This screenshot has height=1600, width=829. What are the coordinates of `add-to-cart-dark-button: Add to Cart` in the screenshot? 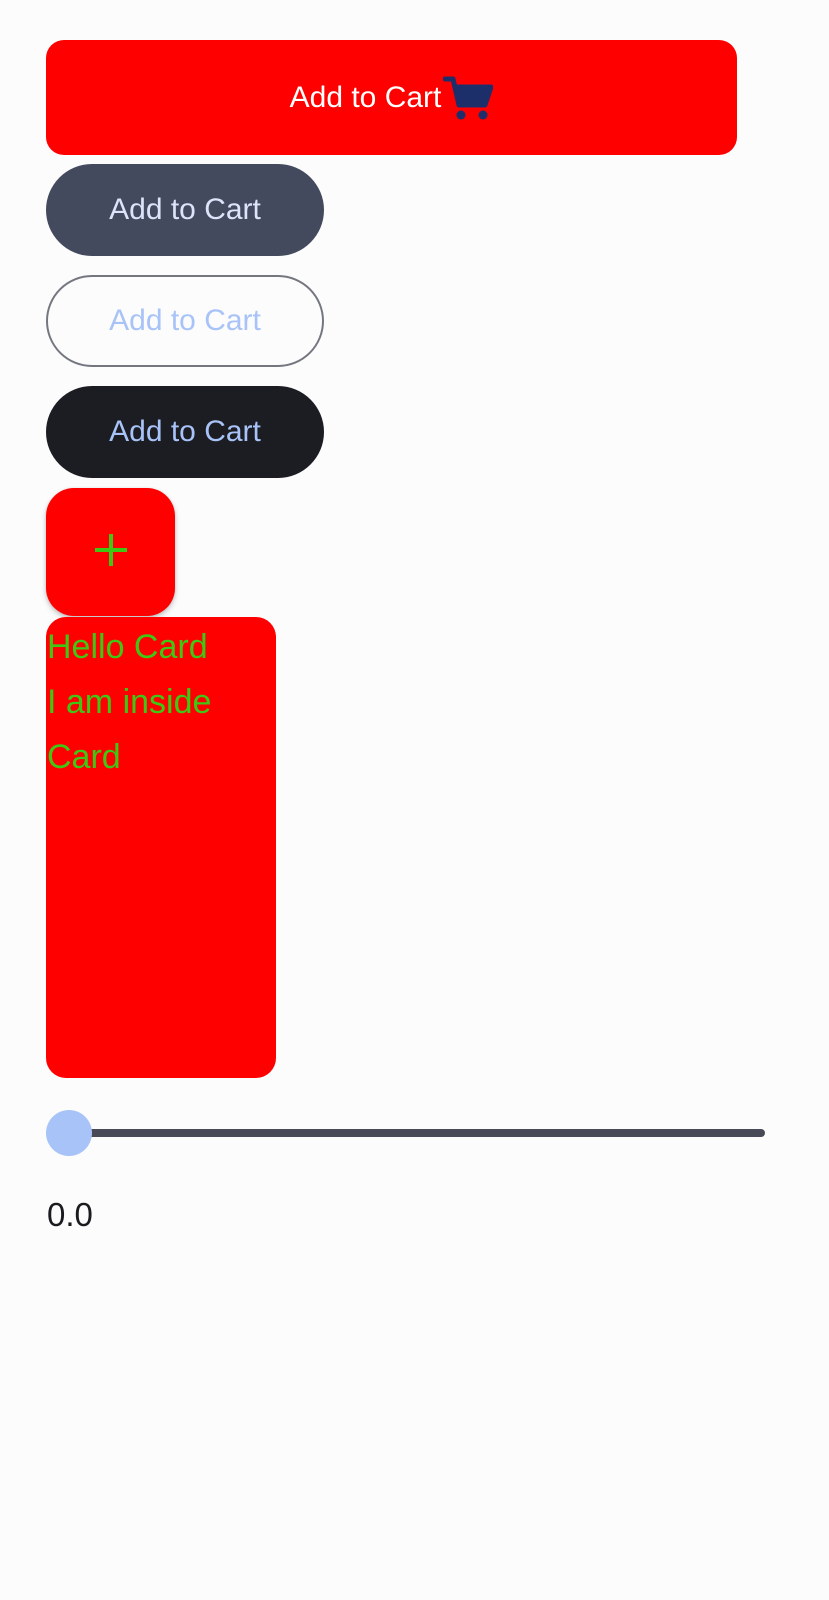 It's located at (185, 432).